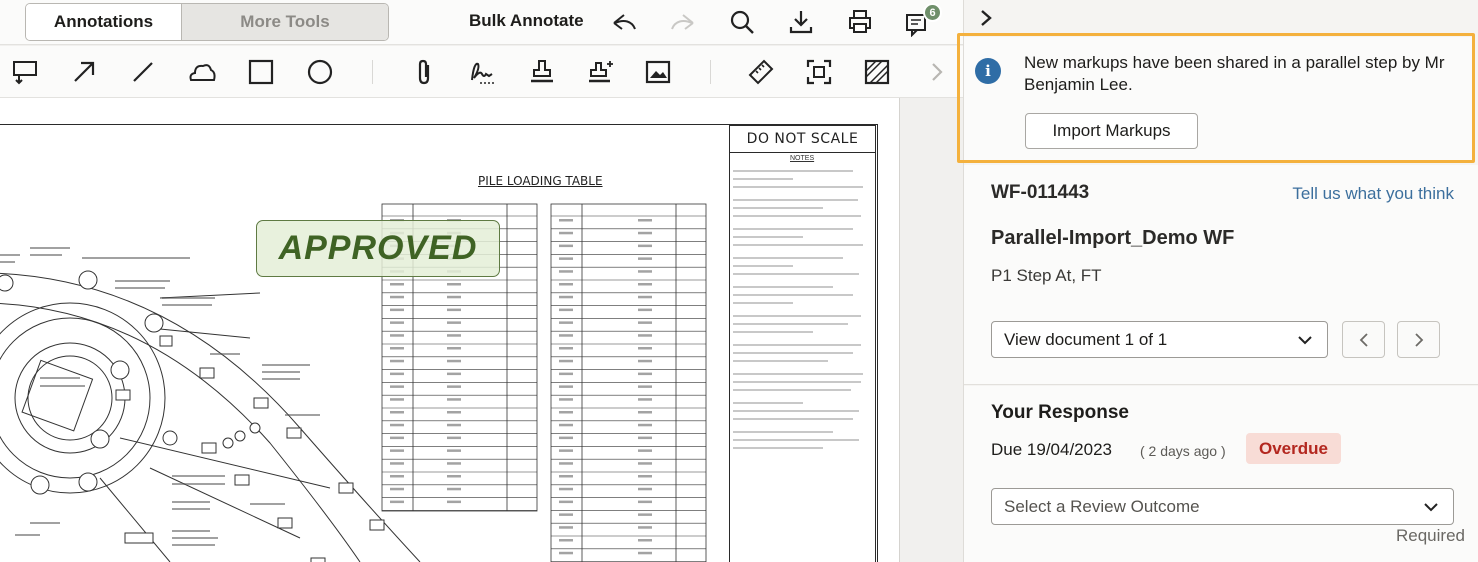  What do you see at coordinates (1060, 412) in the screenshot?
I see `response-title: Your Response` at bounding box center [1060, 412].